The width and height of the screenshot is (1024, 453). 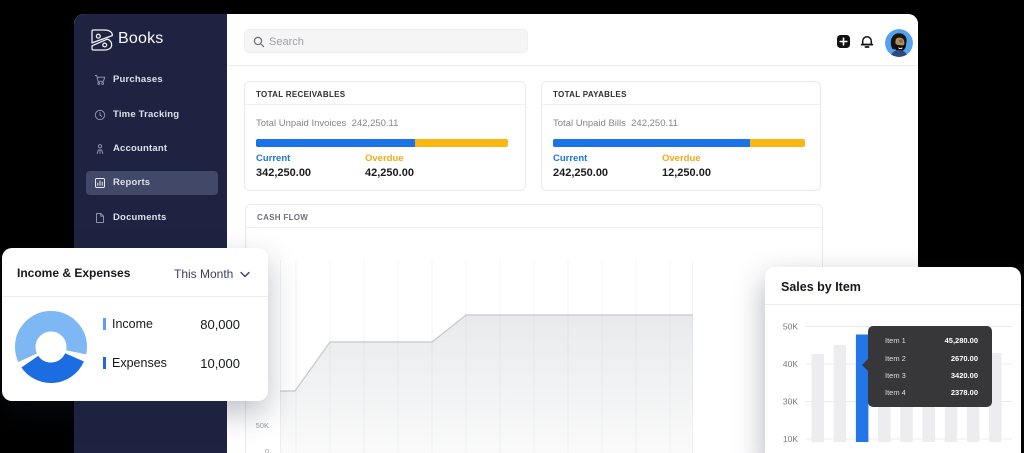 I want to click on svg-text: 40K, so click(x=790, y=364).